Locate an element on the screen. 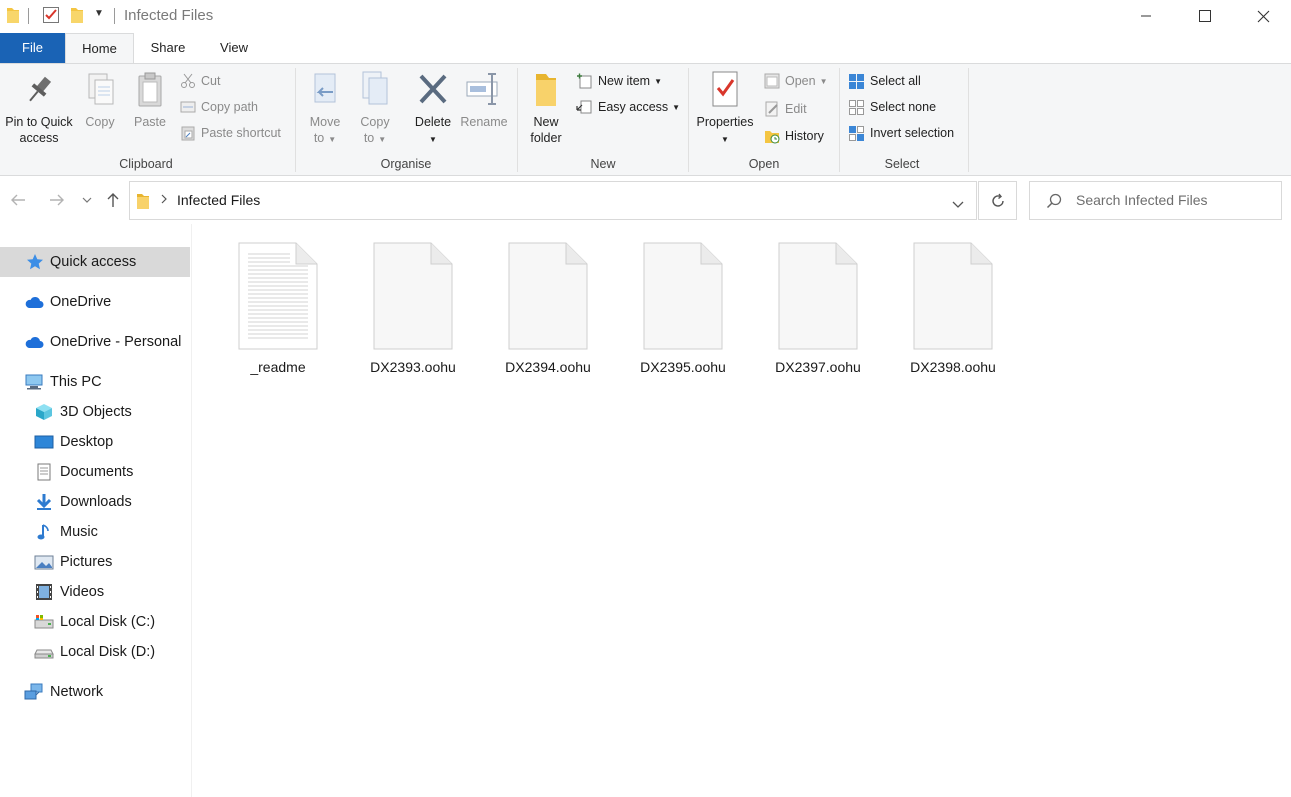 The width and height of the screenshot is (1291, 797). paste-button: Paste is located at coordinates (150, 99).